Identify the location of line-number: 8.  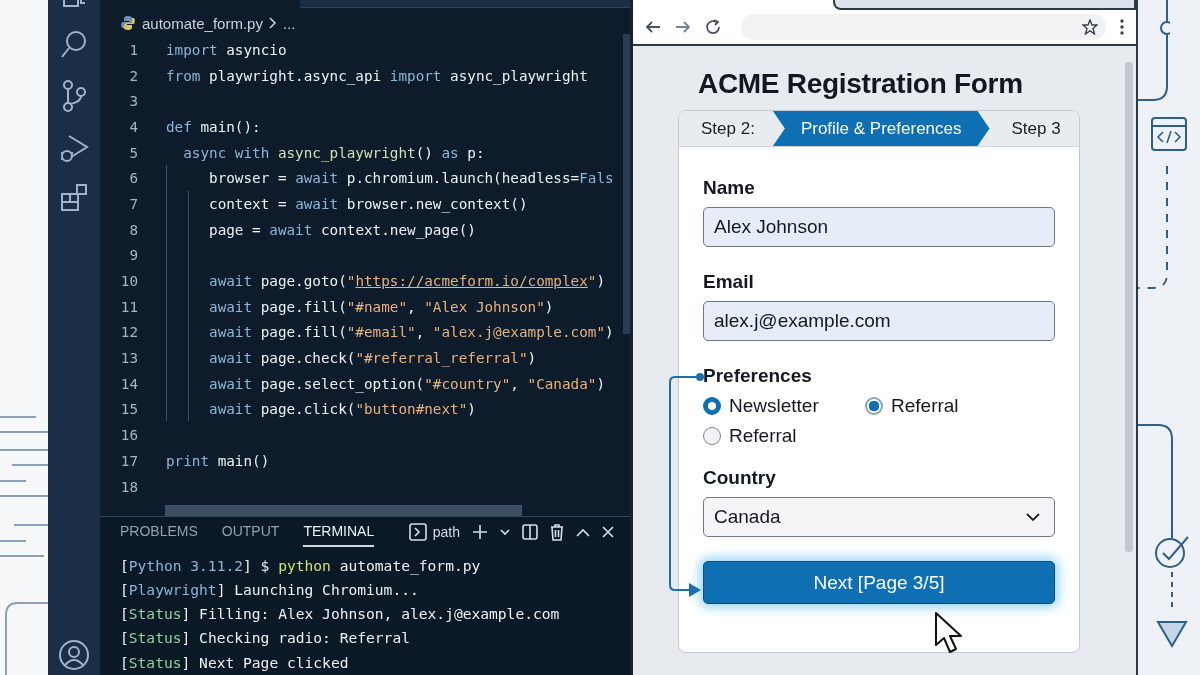
(133, 229).